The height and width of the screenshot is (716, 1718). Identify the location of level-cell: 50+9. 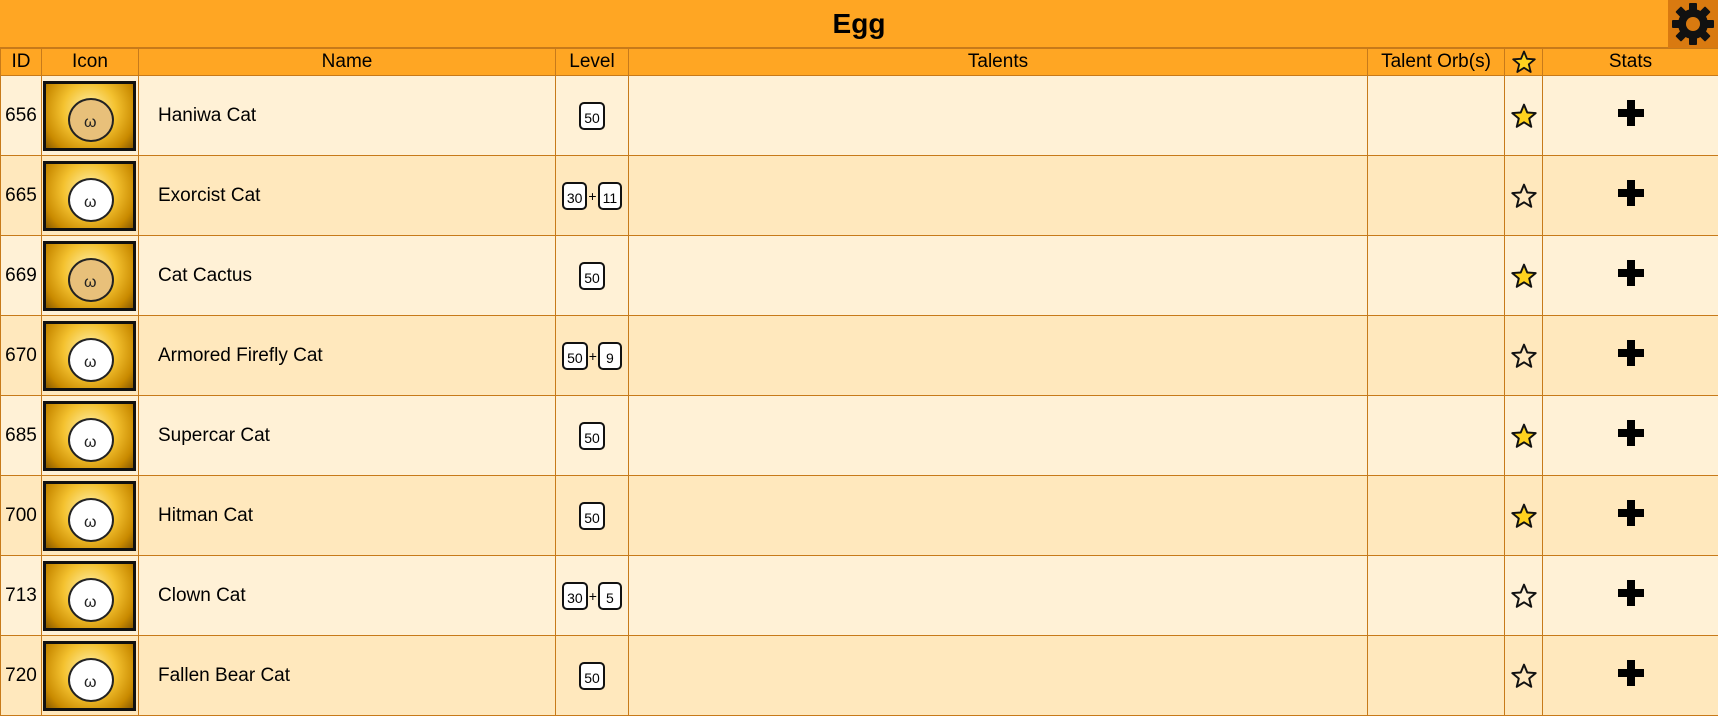
(592, 356).